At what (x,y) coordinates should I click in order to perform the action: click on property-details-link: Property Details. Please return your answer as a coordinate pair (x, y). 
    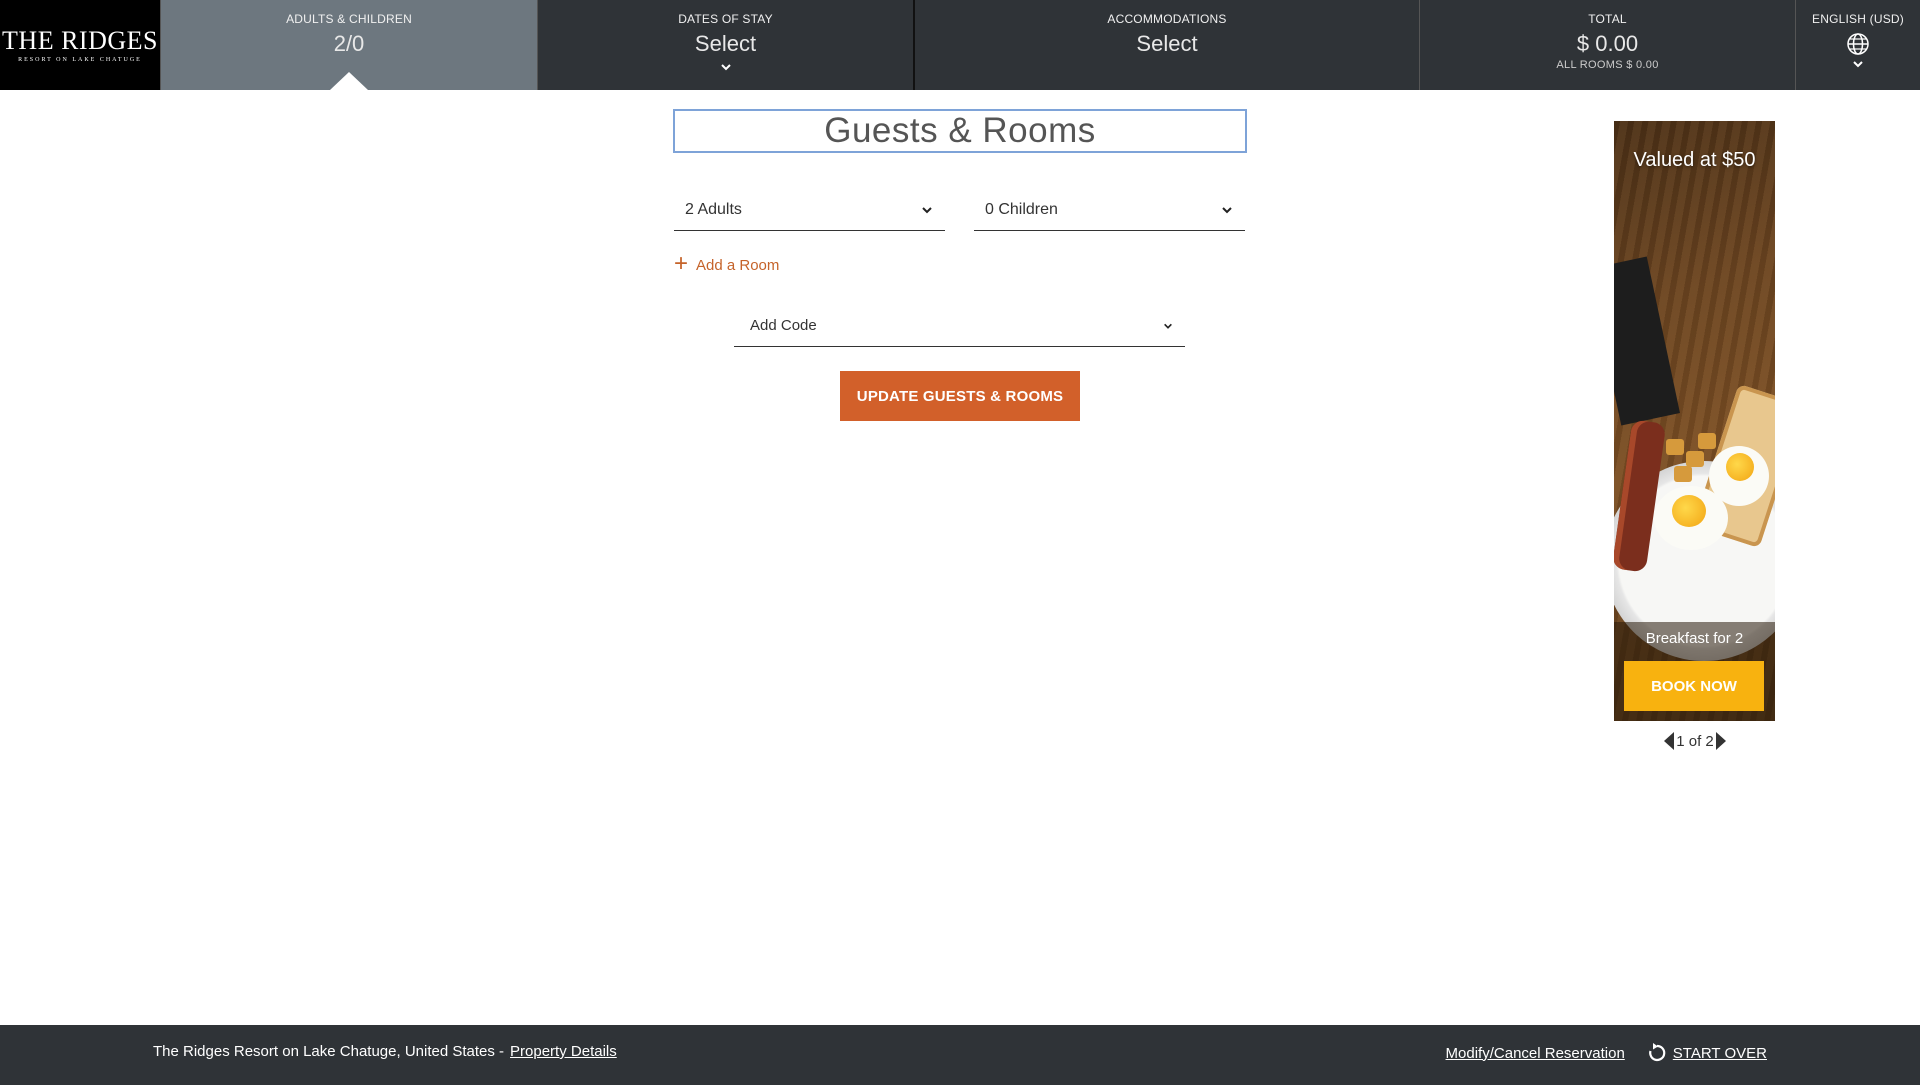
    Looking at the image, I should click on (563, 1051).